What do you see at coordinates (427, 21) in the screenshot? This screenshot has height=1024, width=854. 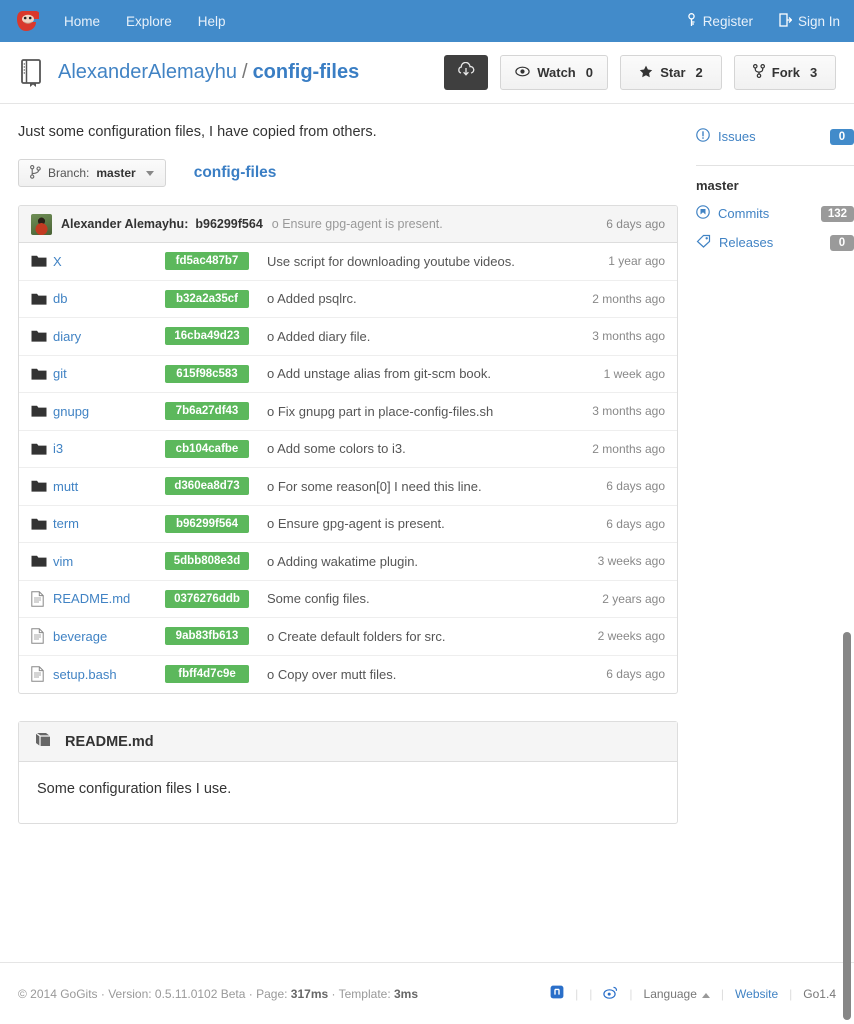 I see `top-navbar: Home Explore Help Register Sign In` at bounding box center [427, 21].